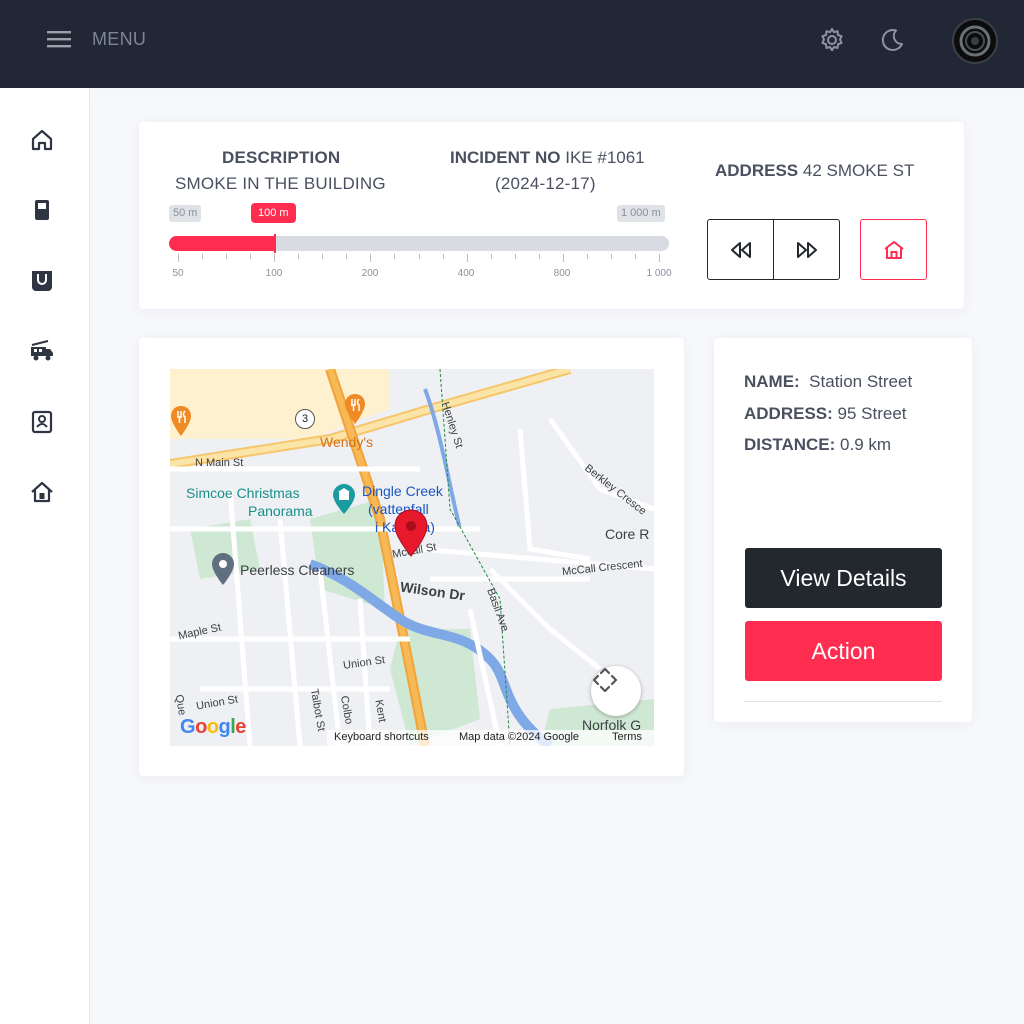 This screenshot has width=1024, height=1024. Describe the element at coordinates (280, 183) in the screenshot. I see `description-text: SMOKE IN THE BUILDING` at that location.